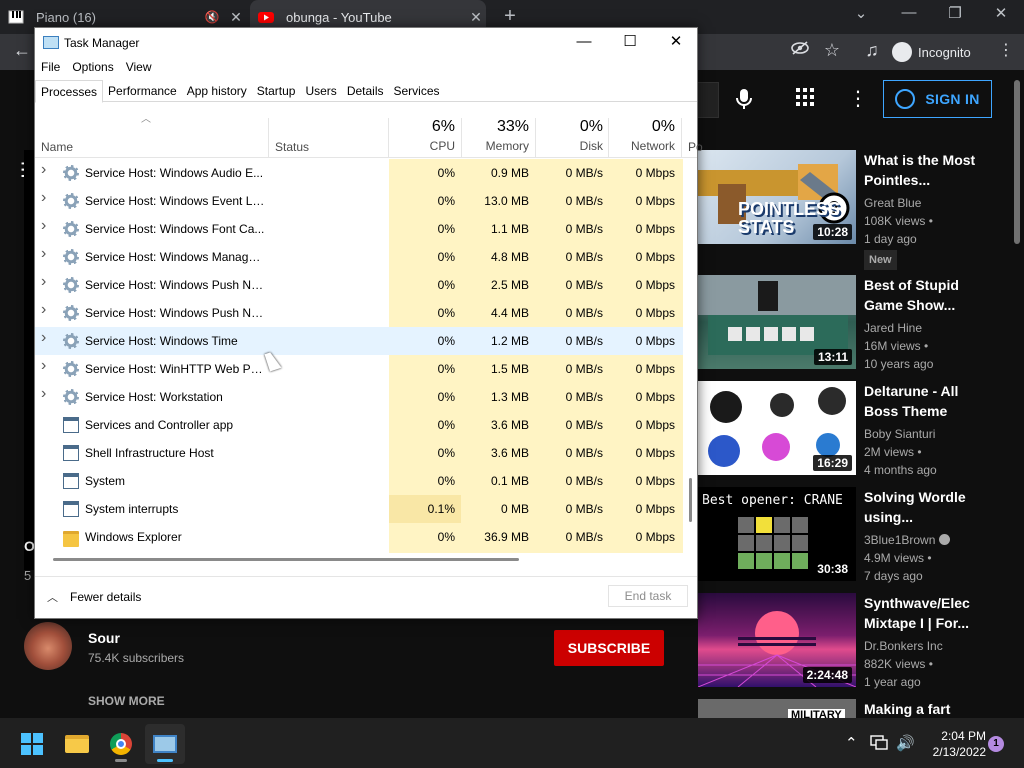 The image size is (1024, 768). I want to click on column-name: Name, so click(57, 147).